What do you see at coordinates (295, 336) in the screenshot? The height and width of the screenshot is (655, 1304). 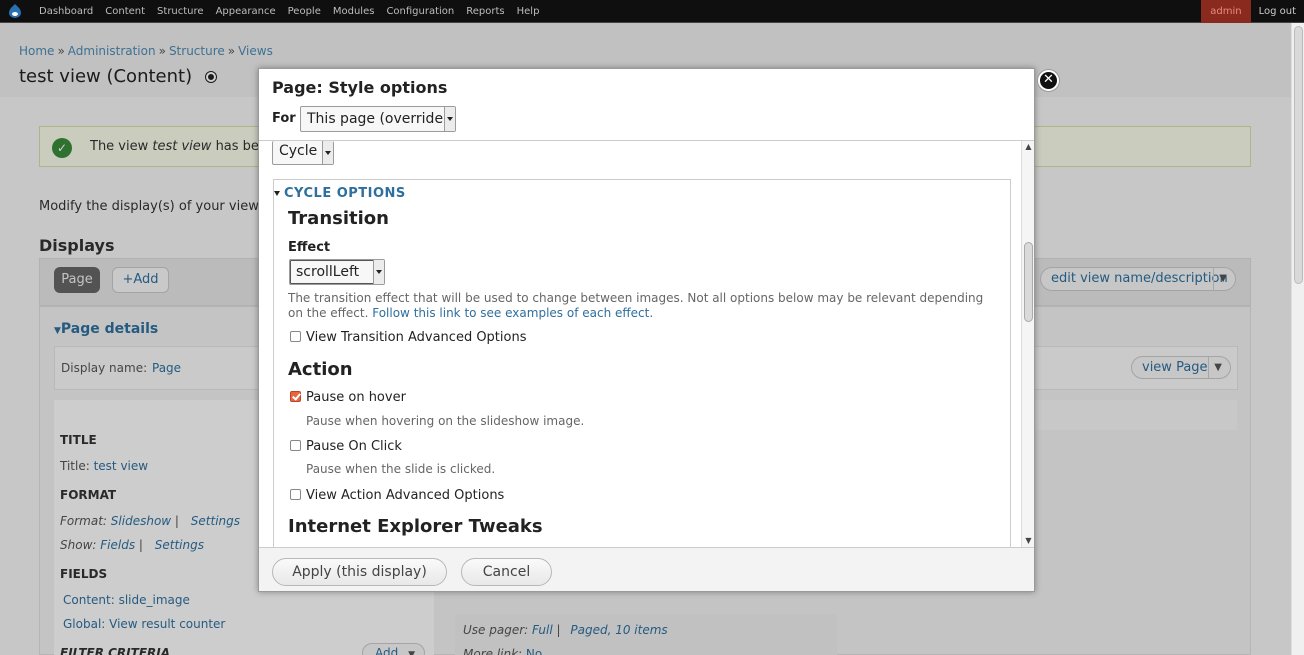 I see `view-transition-advanced-checkbox` at bounding box center [295, 336].